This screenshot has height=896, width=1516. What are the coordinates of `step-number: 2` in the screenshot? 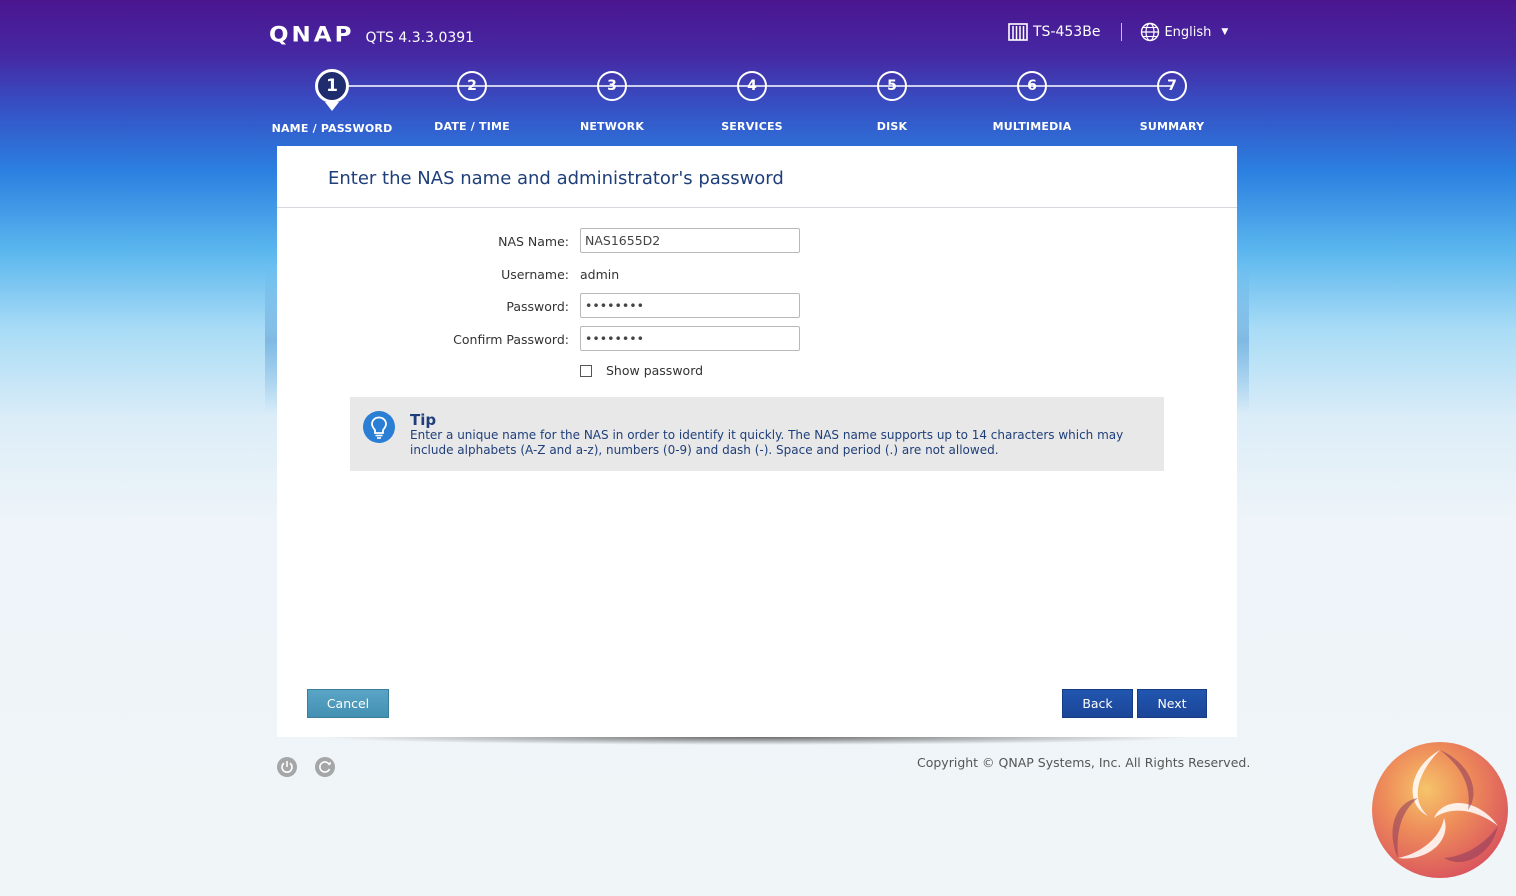 It's located at (472, 86).